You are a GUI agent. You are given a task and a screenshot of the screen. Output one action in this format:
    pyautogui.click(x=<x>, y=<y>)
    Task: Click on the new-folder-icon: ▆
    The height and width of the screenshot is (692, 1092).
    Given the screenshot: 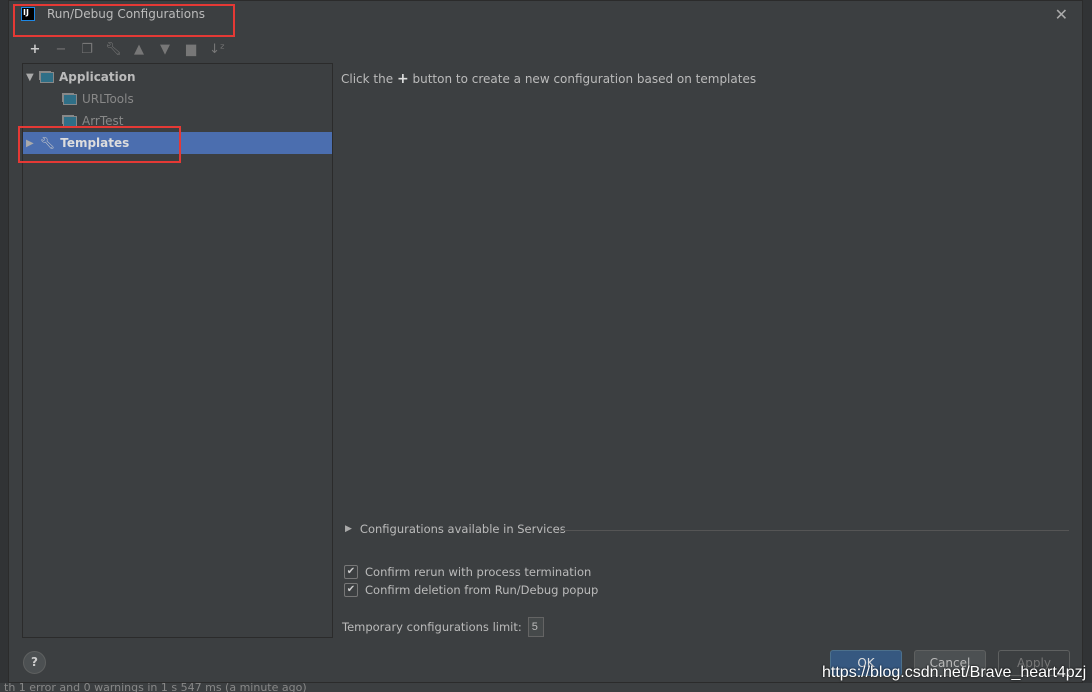 What is the action you would take?
    pyautogui.click(x=191, y=49)
    